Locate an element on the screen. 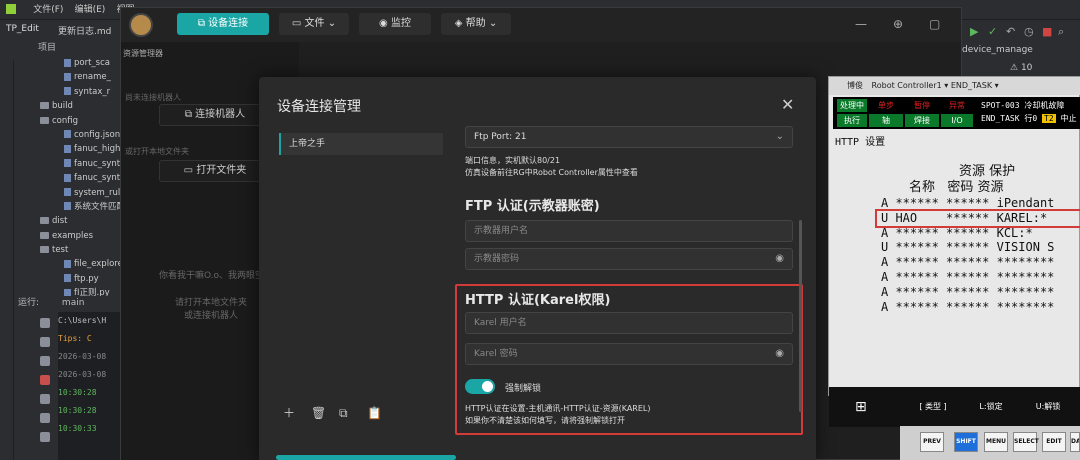 The height and width of the screenshot is (460, 1080). run-icon: ▶ is located at coordinates (974, 31).